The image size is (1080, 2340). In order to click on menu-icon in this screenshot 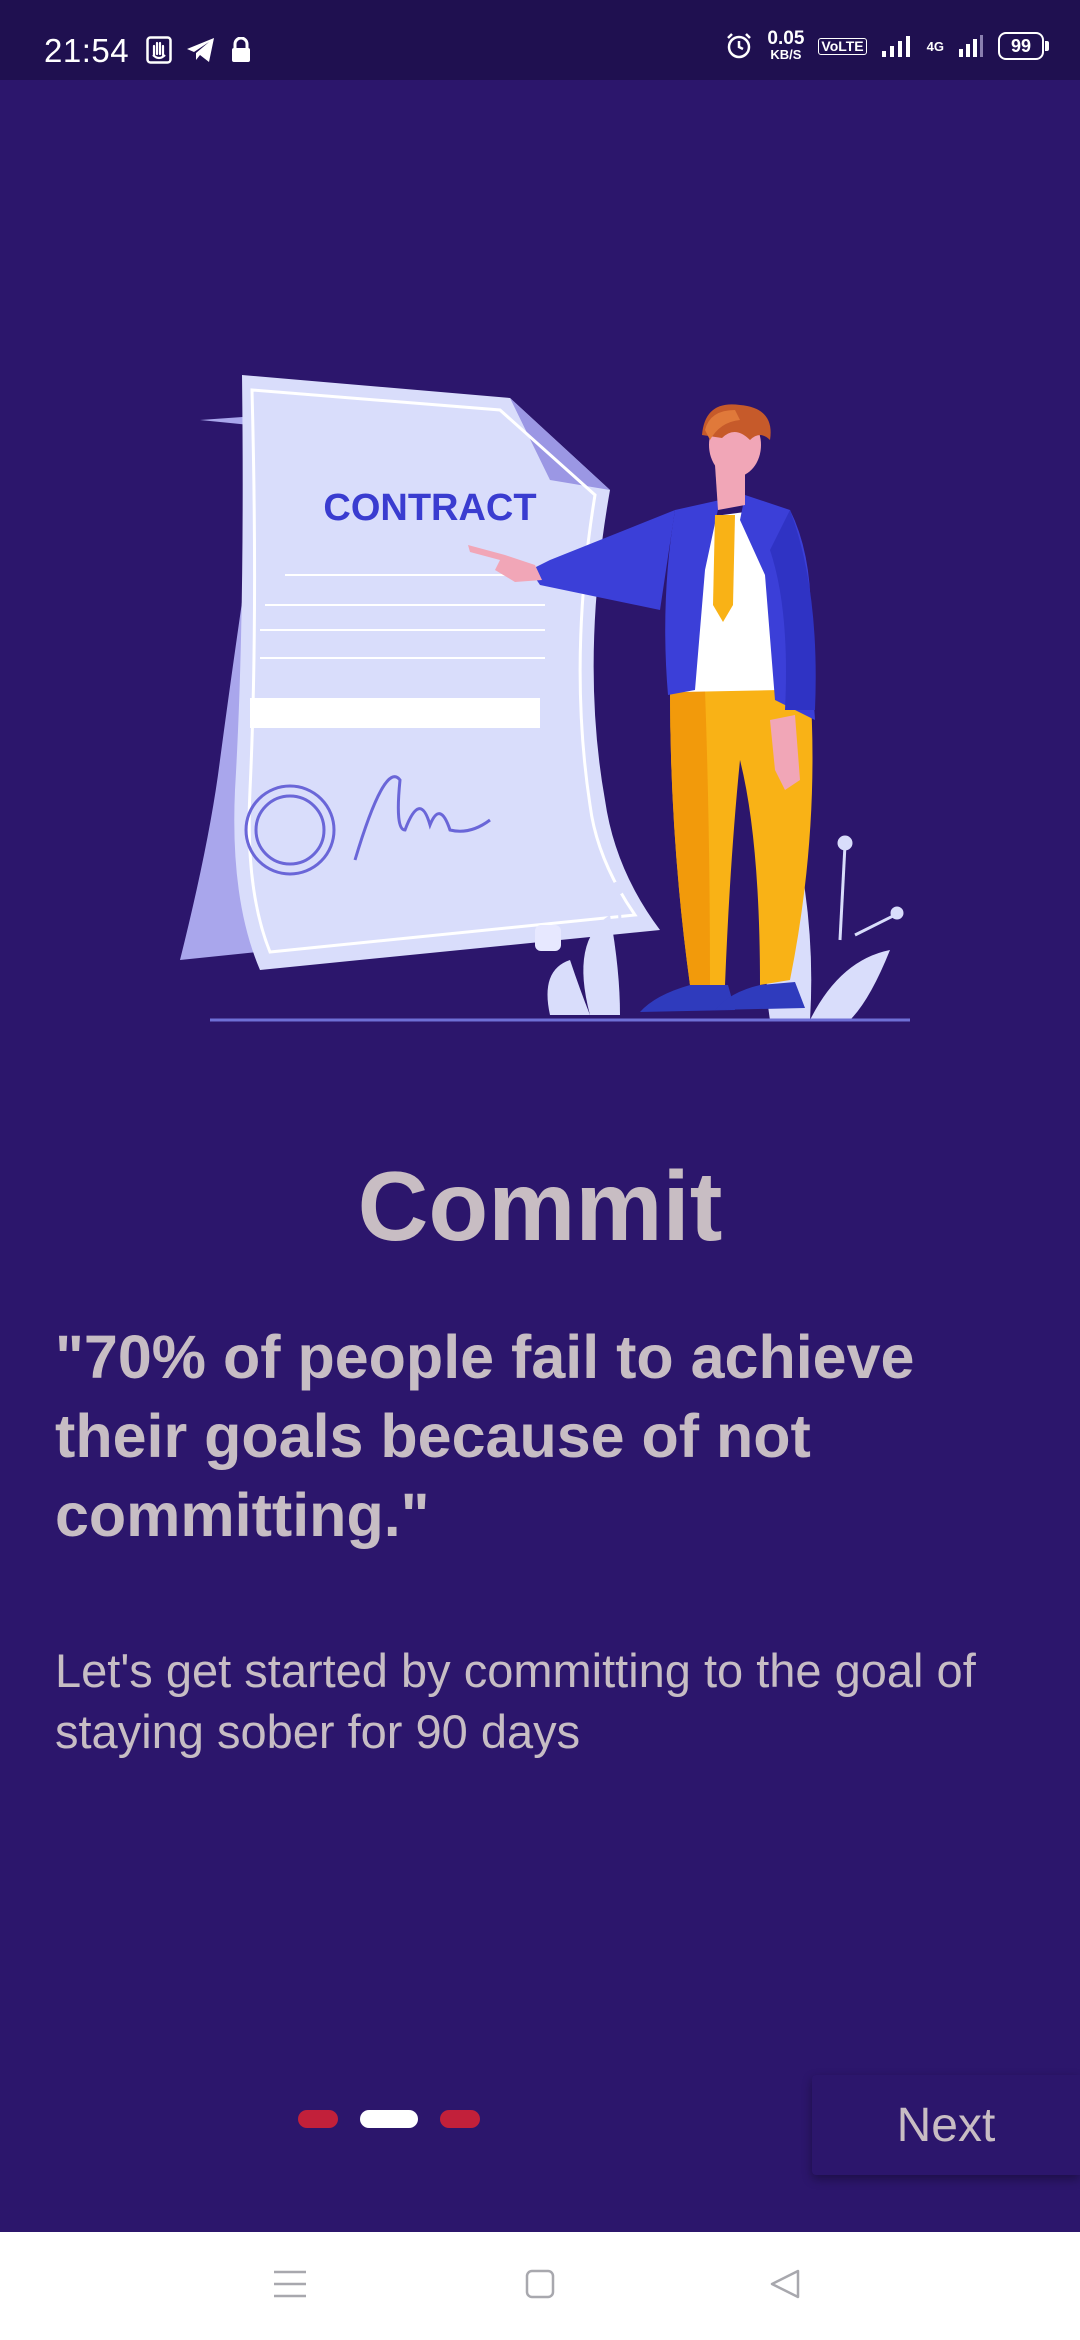, I will do `click(290, 2284)`.